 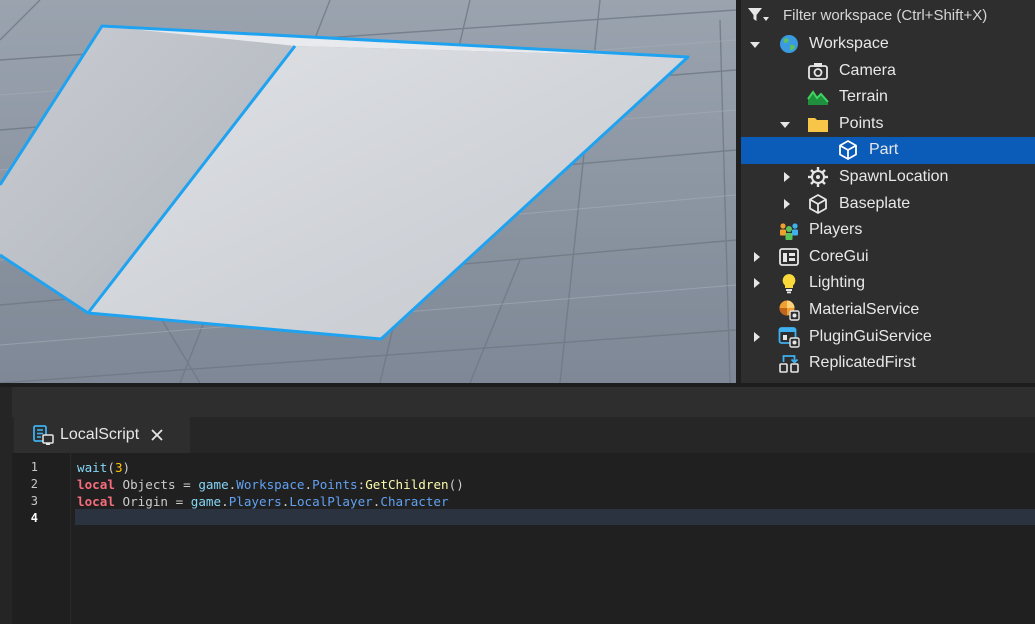 I want to click on line-number-active: 4, so click(x=34, y=518).